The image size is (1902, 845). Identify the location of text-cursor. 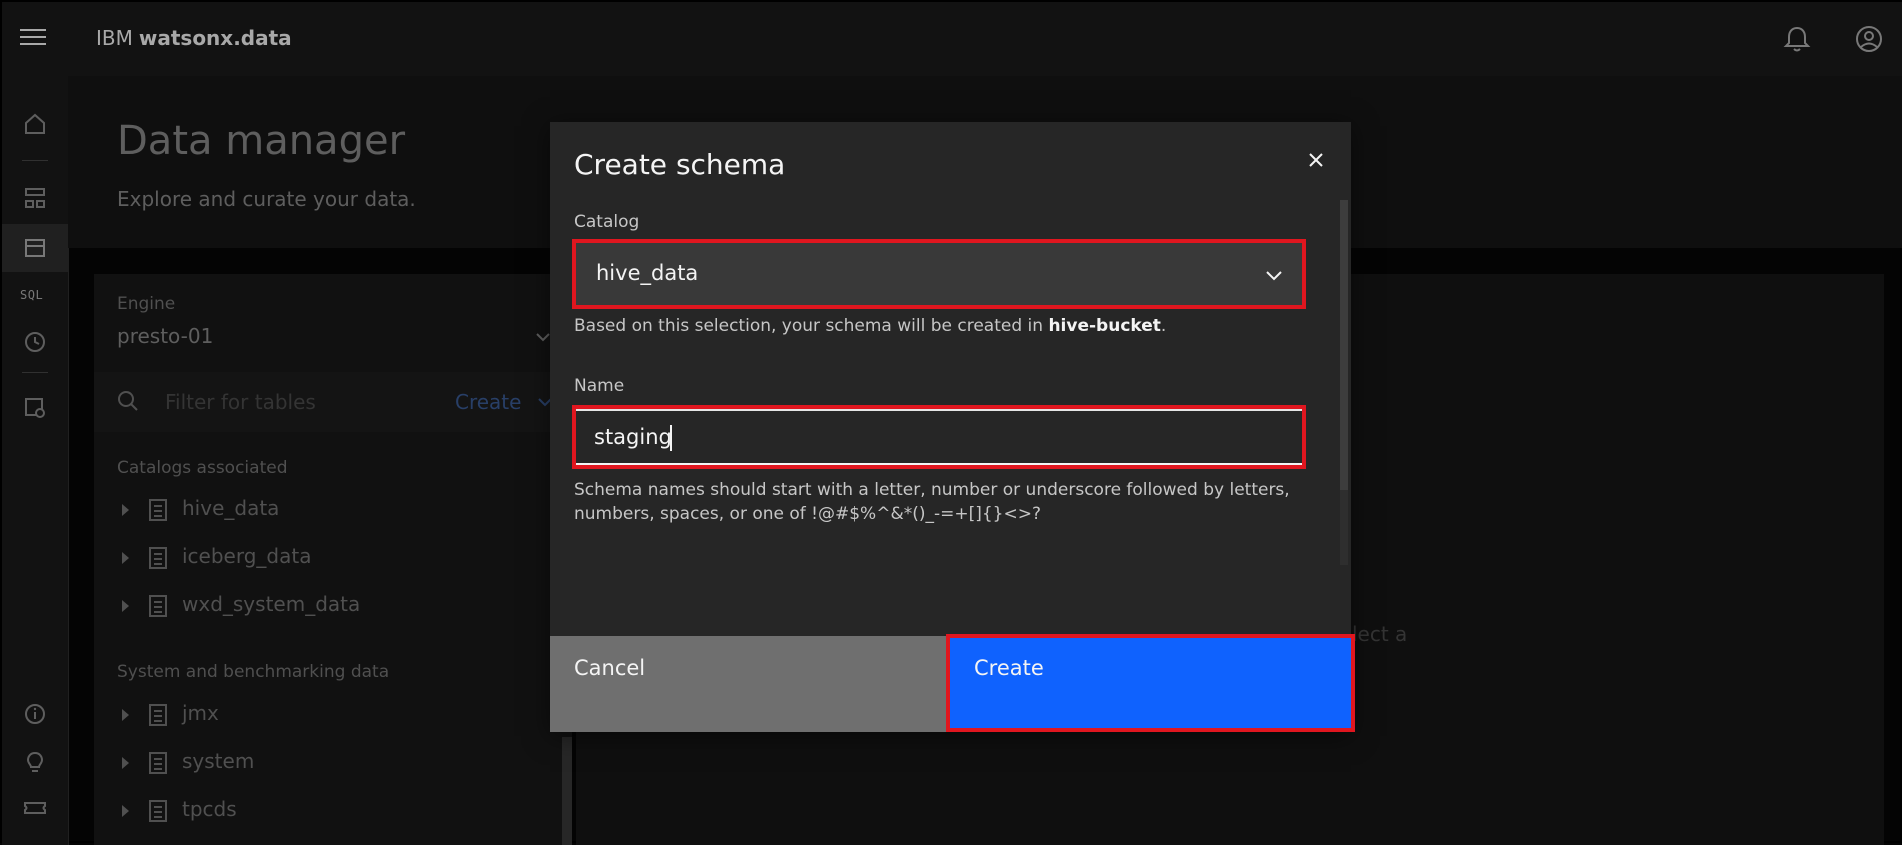
(671, 438).